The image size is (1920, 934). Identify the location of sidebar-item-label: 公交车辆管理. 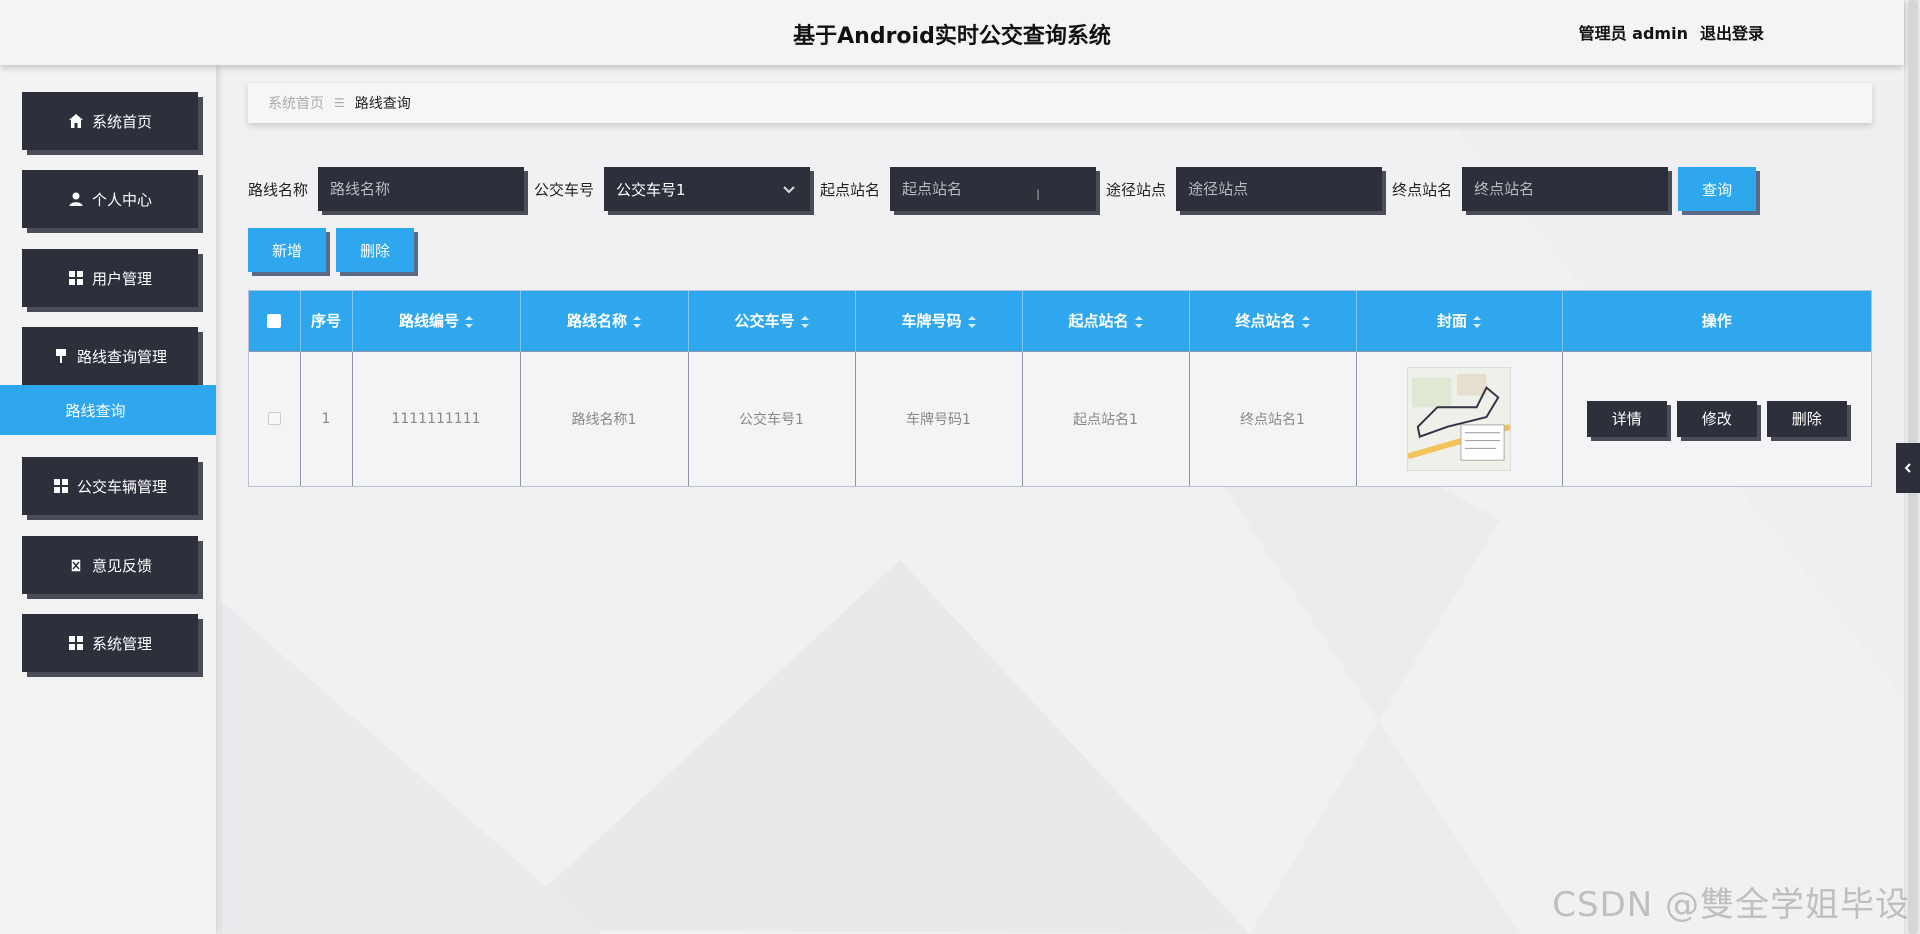
(121, 486).